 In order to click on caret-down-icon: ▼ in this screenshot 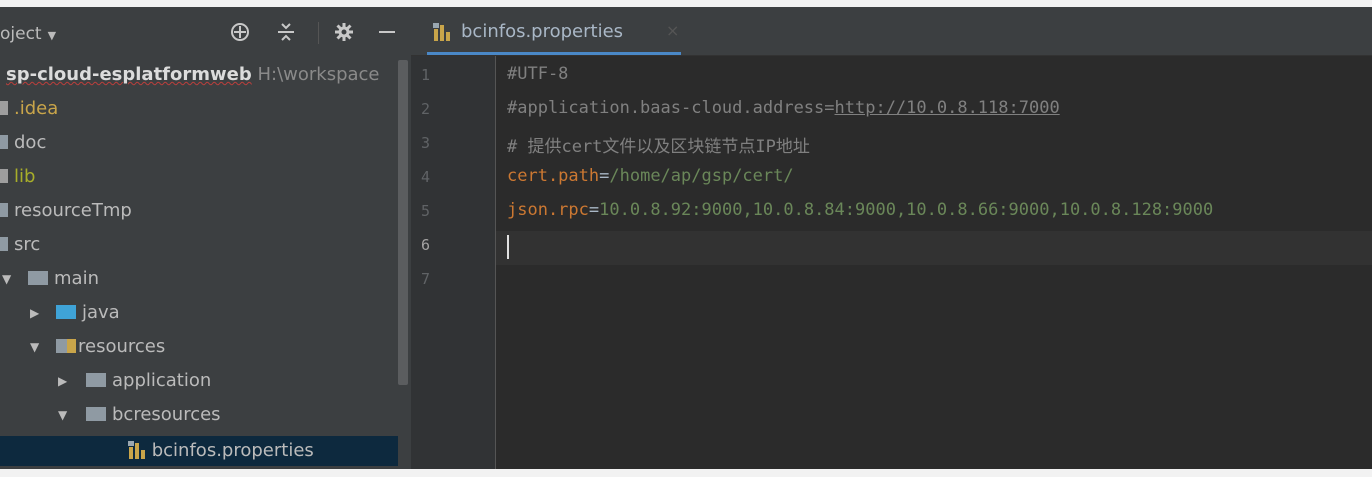, I will do `click(52, 35)`.